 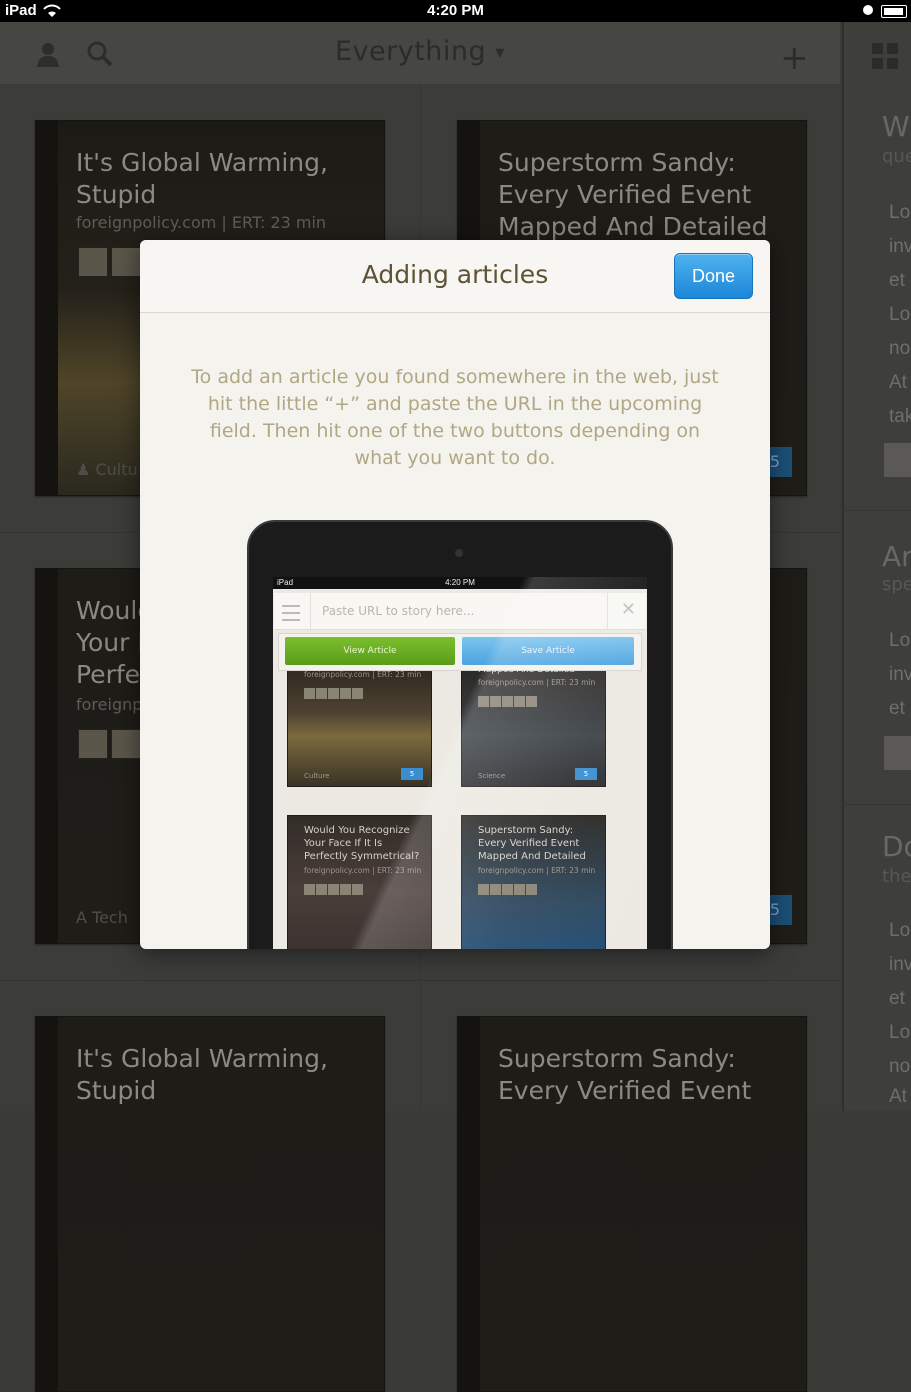 I want to click on camera-icon, so click(x=459, y=553).